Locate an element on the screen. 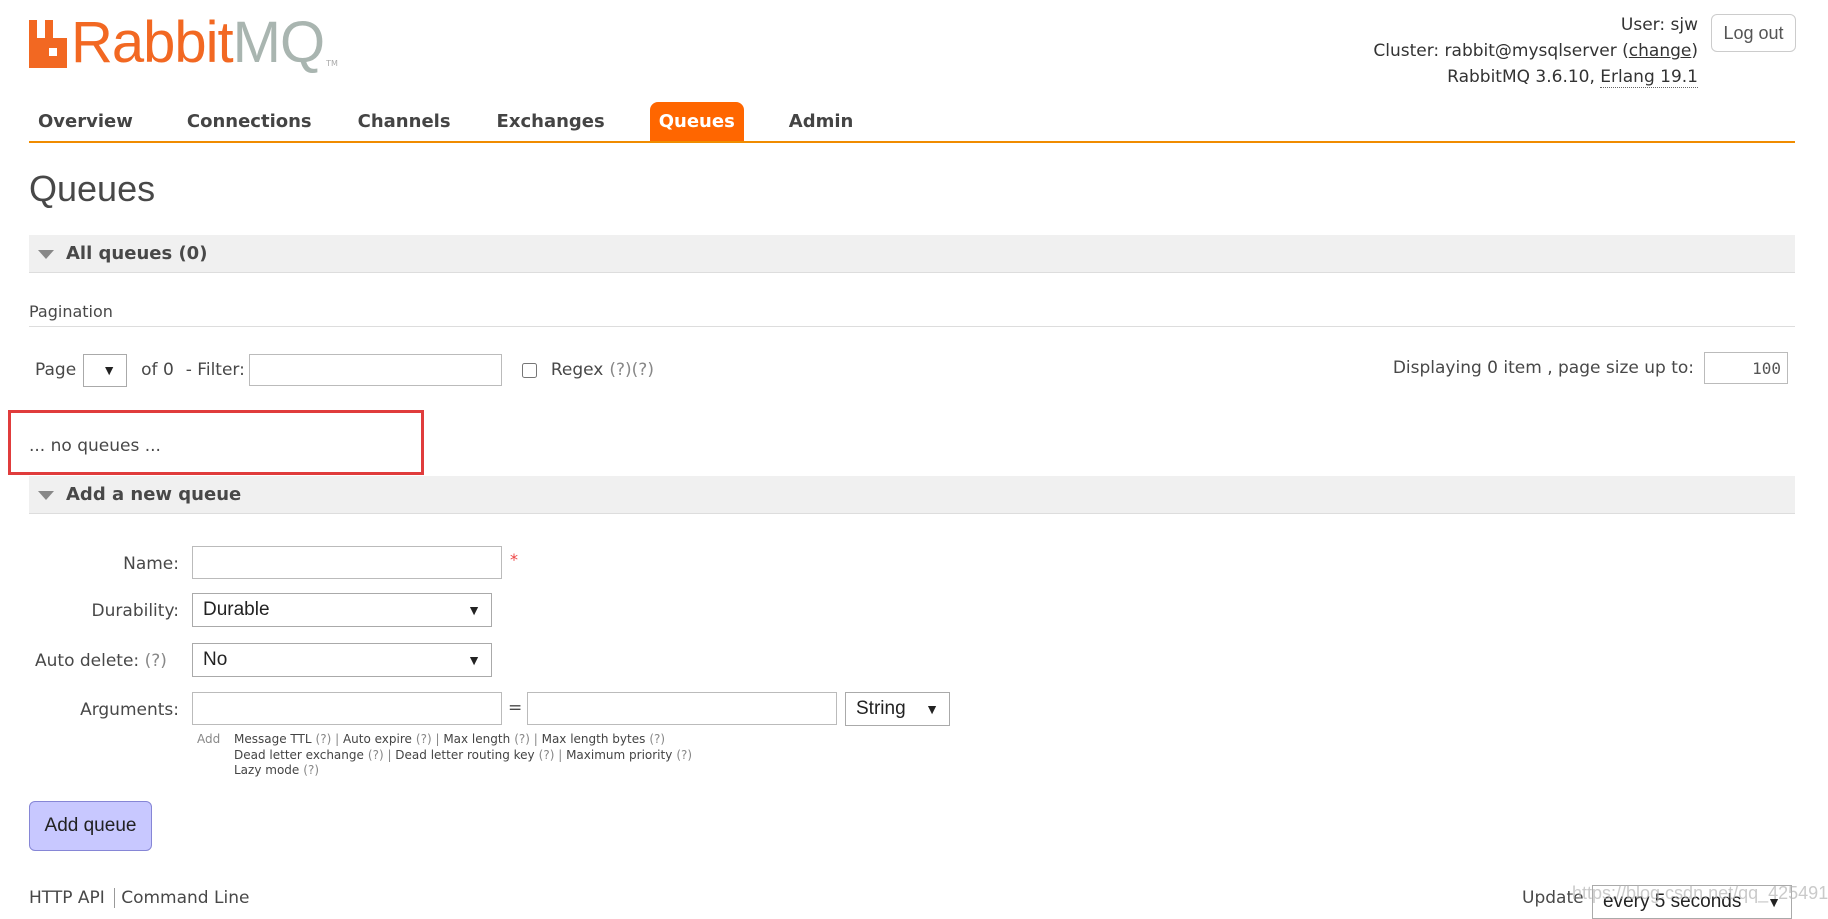 The image size is (1828, 919). argument-type-select: String ▼ is located at coordinates (897, 709).